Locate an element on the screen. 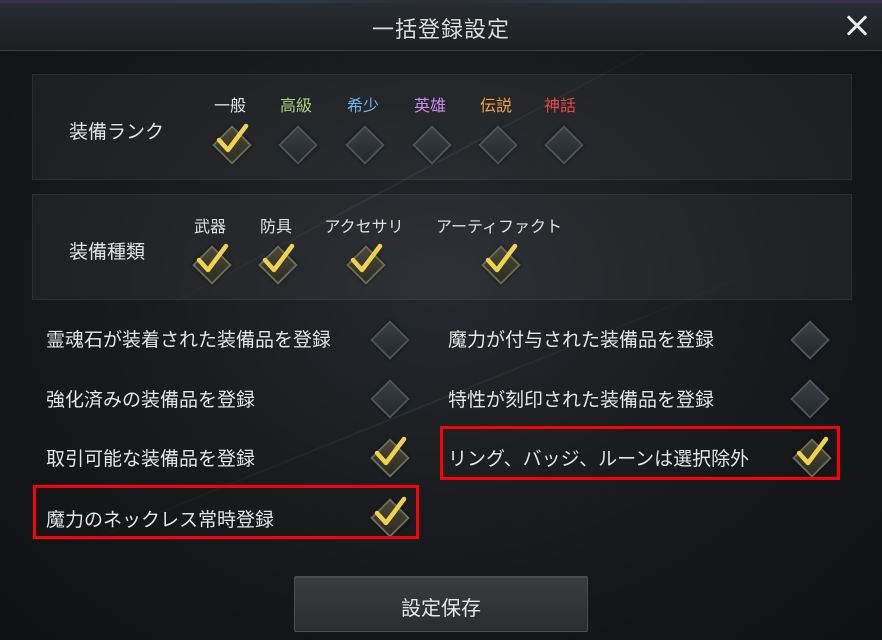 The height and width of the screenshot is (640, 882). type-checkbox-accessory is located at coordinates (364, 263).